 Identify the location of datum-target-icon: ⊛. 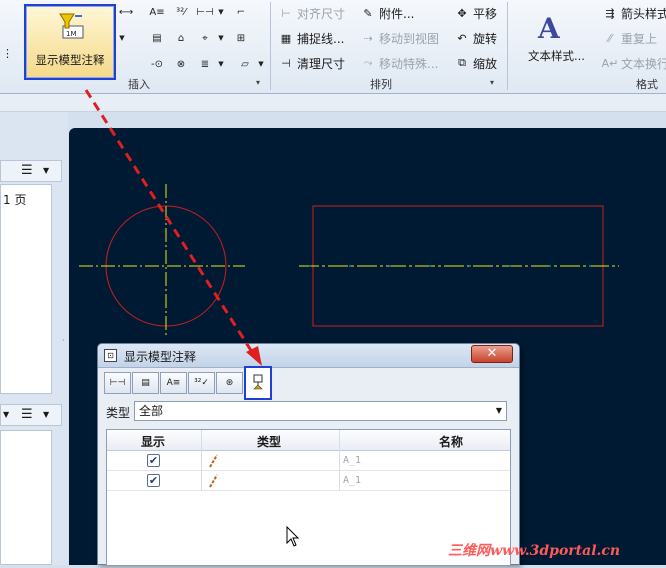
(229, 383).